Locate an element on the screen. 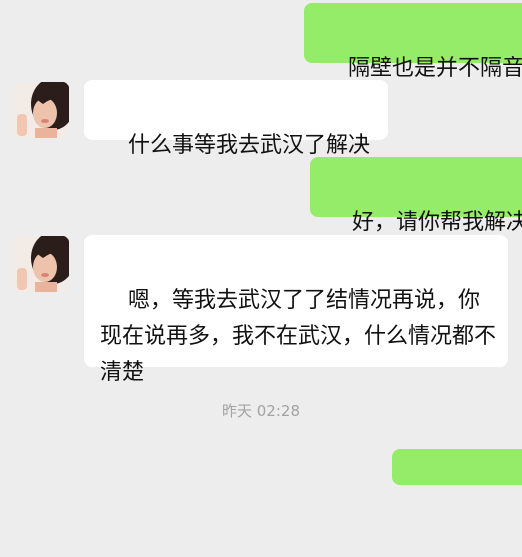 The height and width of the screenshot is (557, 522). outgoing-message-bubble is located at coordinates (457, 467).